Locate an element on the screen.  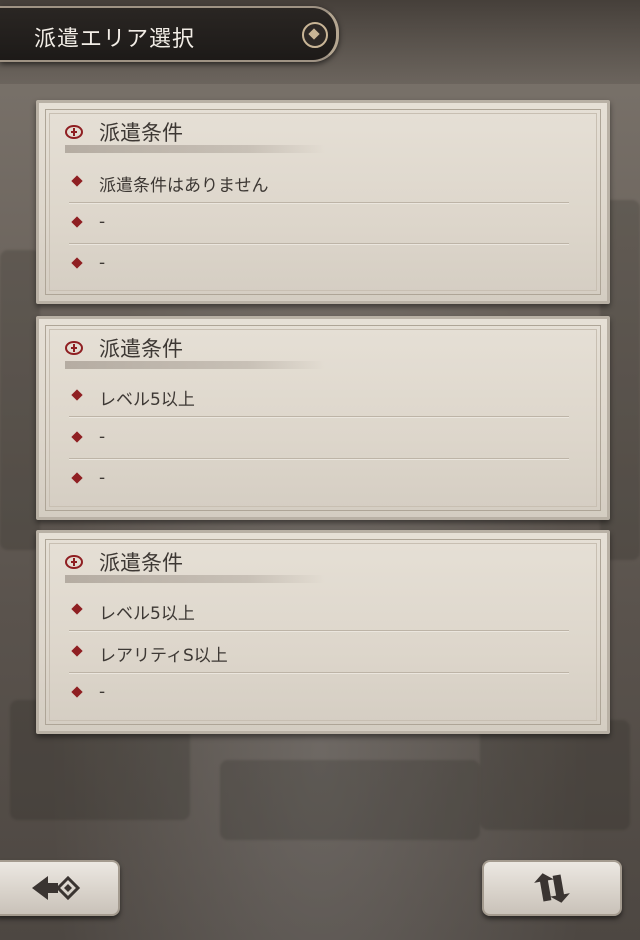
top-bar: 派遣エリア選択 is located at coordinates (320, 42).